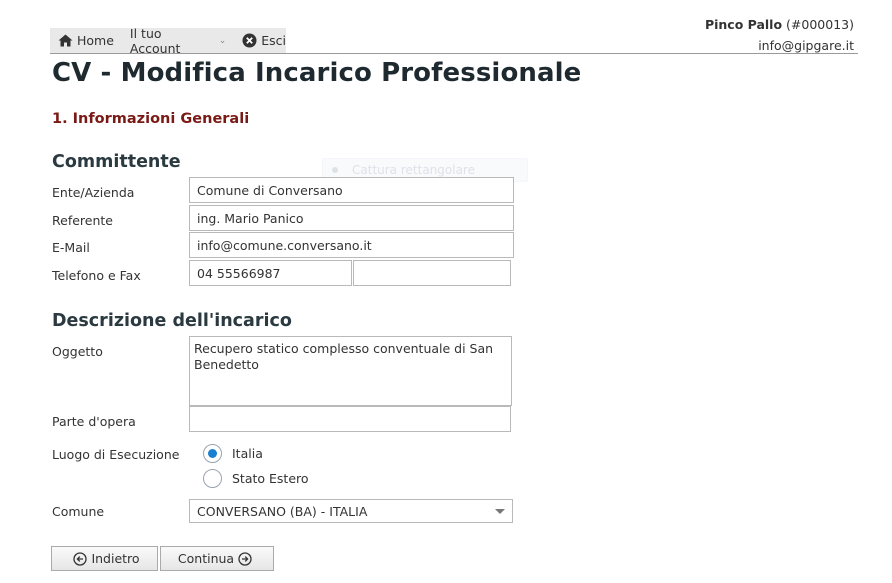 The image size is (892, 583). Describe the element at coordinates (93, 192) in the screenshot. I see `ente-label: Ente/Azienda` at that location.